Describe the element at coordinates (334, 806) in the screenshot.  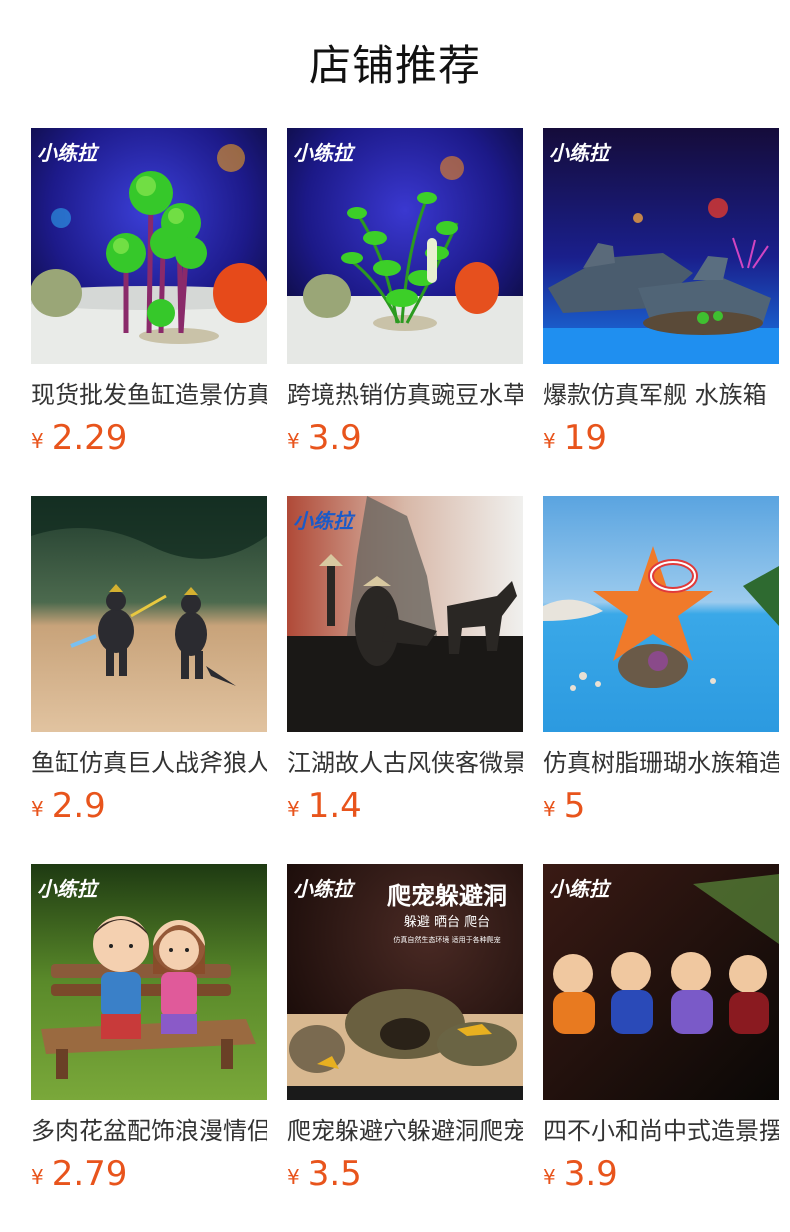
I see `price-value: 1.4` at that location.